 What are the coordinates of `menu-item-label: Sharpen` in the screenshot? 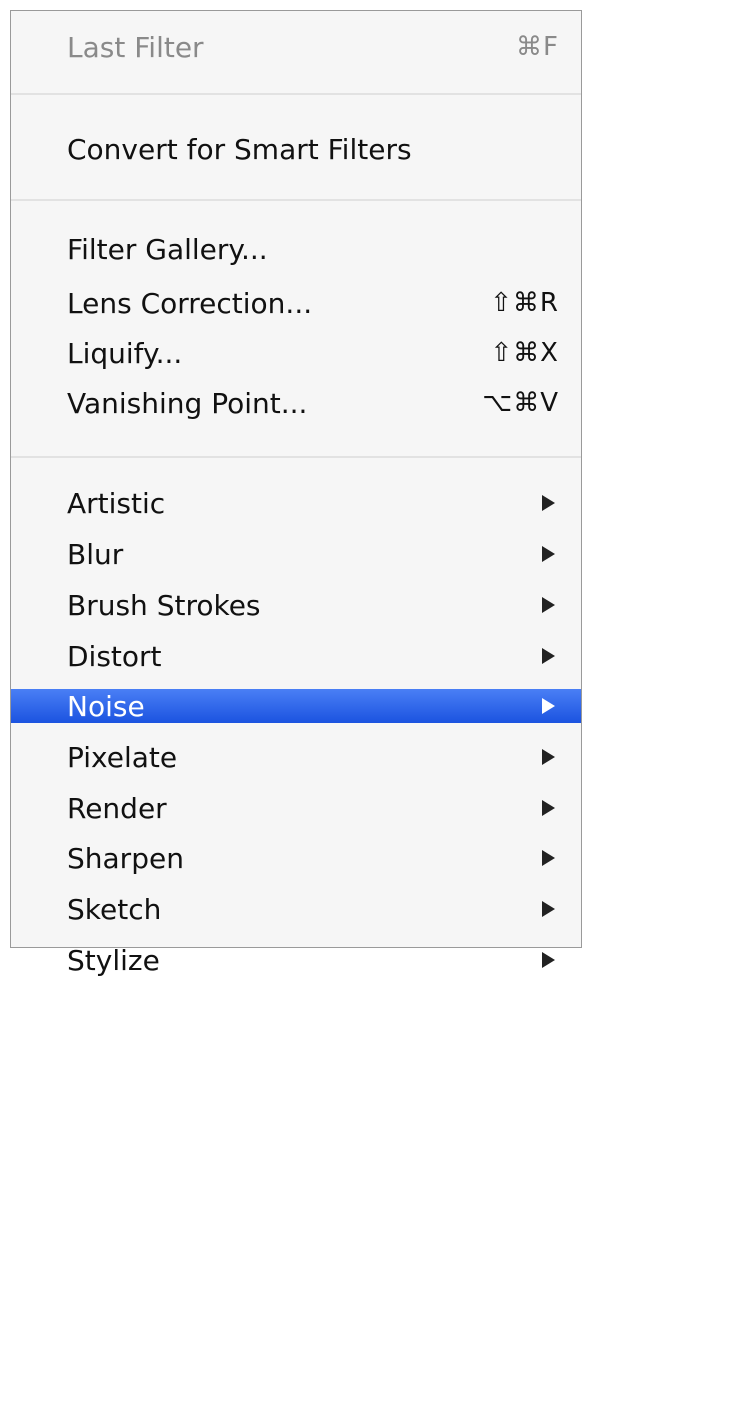 It's located at (125, 858).